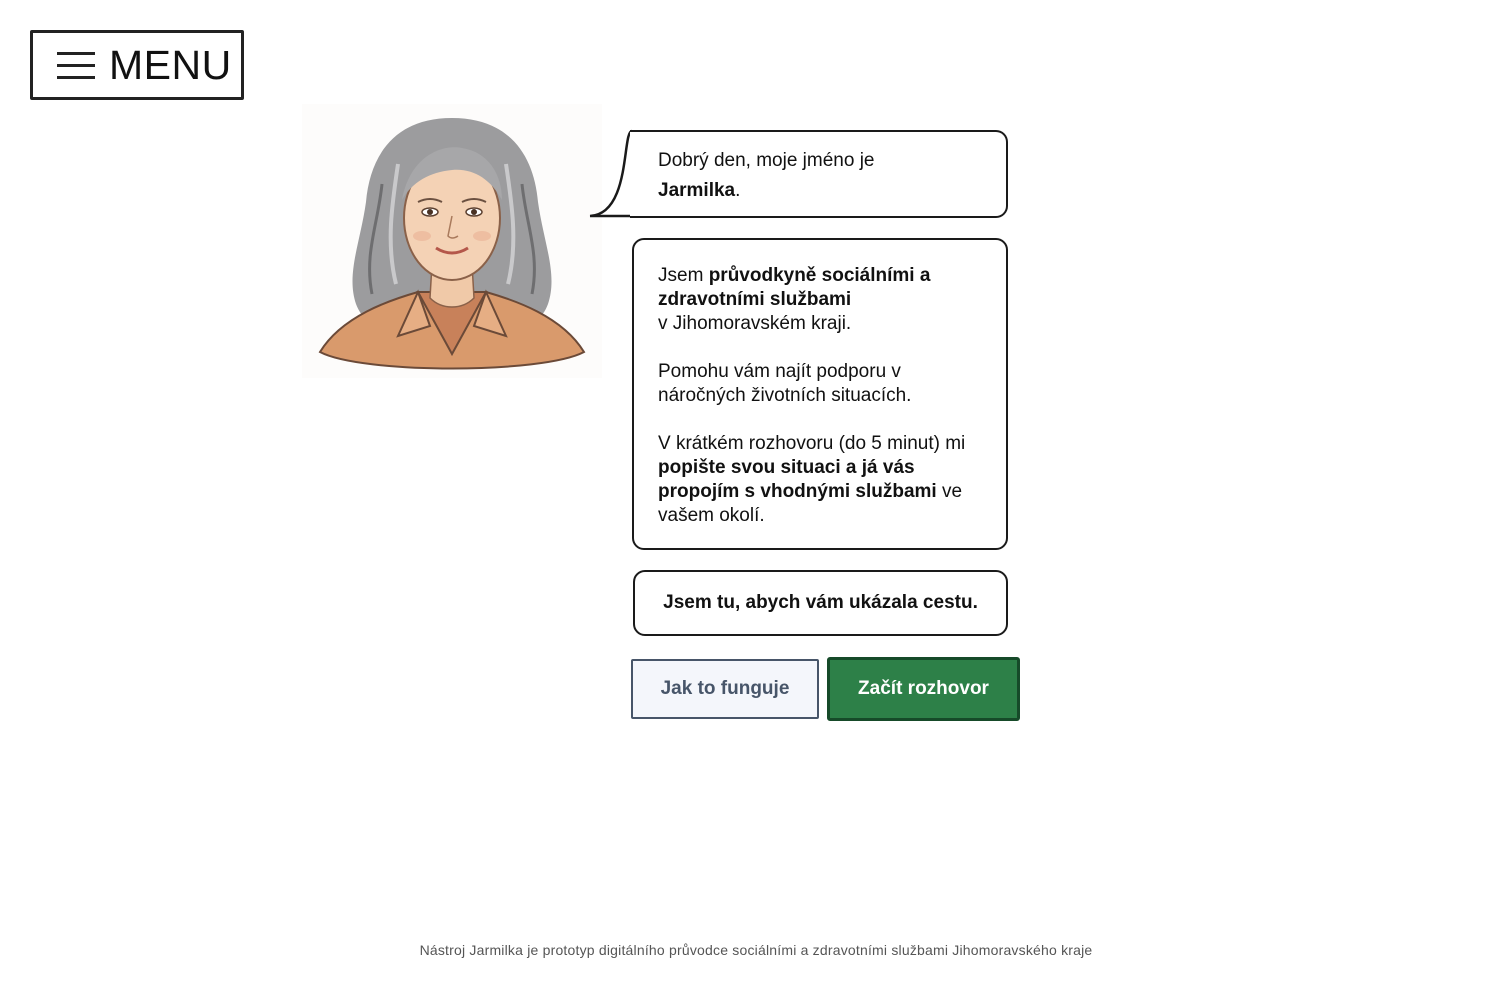 The width and height of the screenshot is (1512, 982). I want to click on how-it-works-button: Jak to funguje, so click(725, 689).